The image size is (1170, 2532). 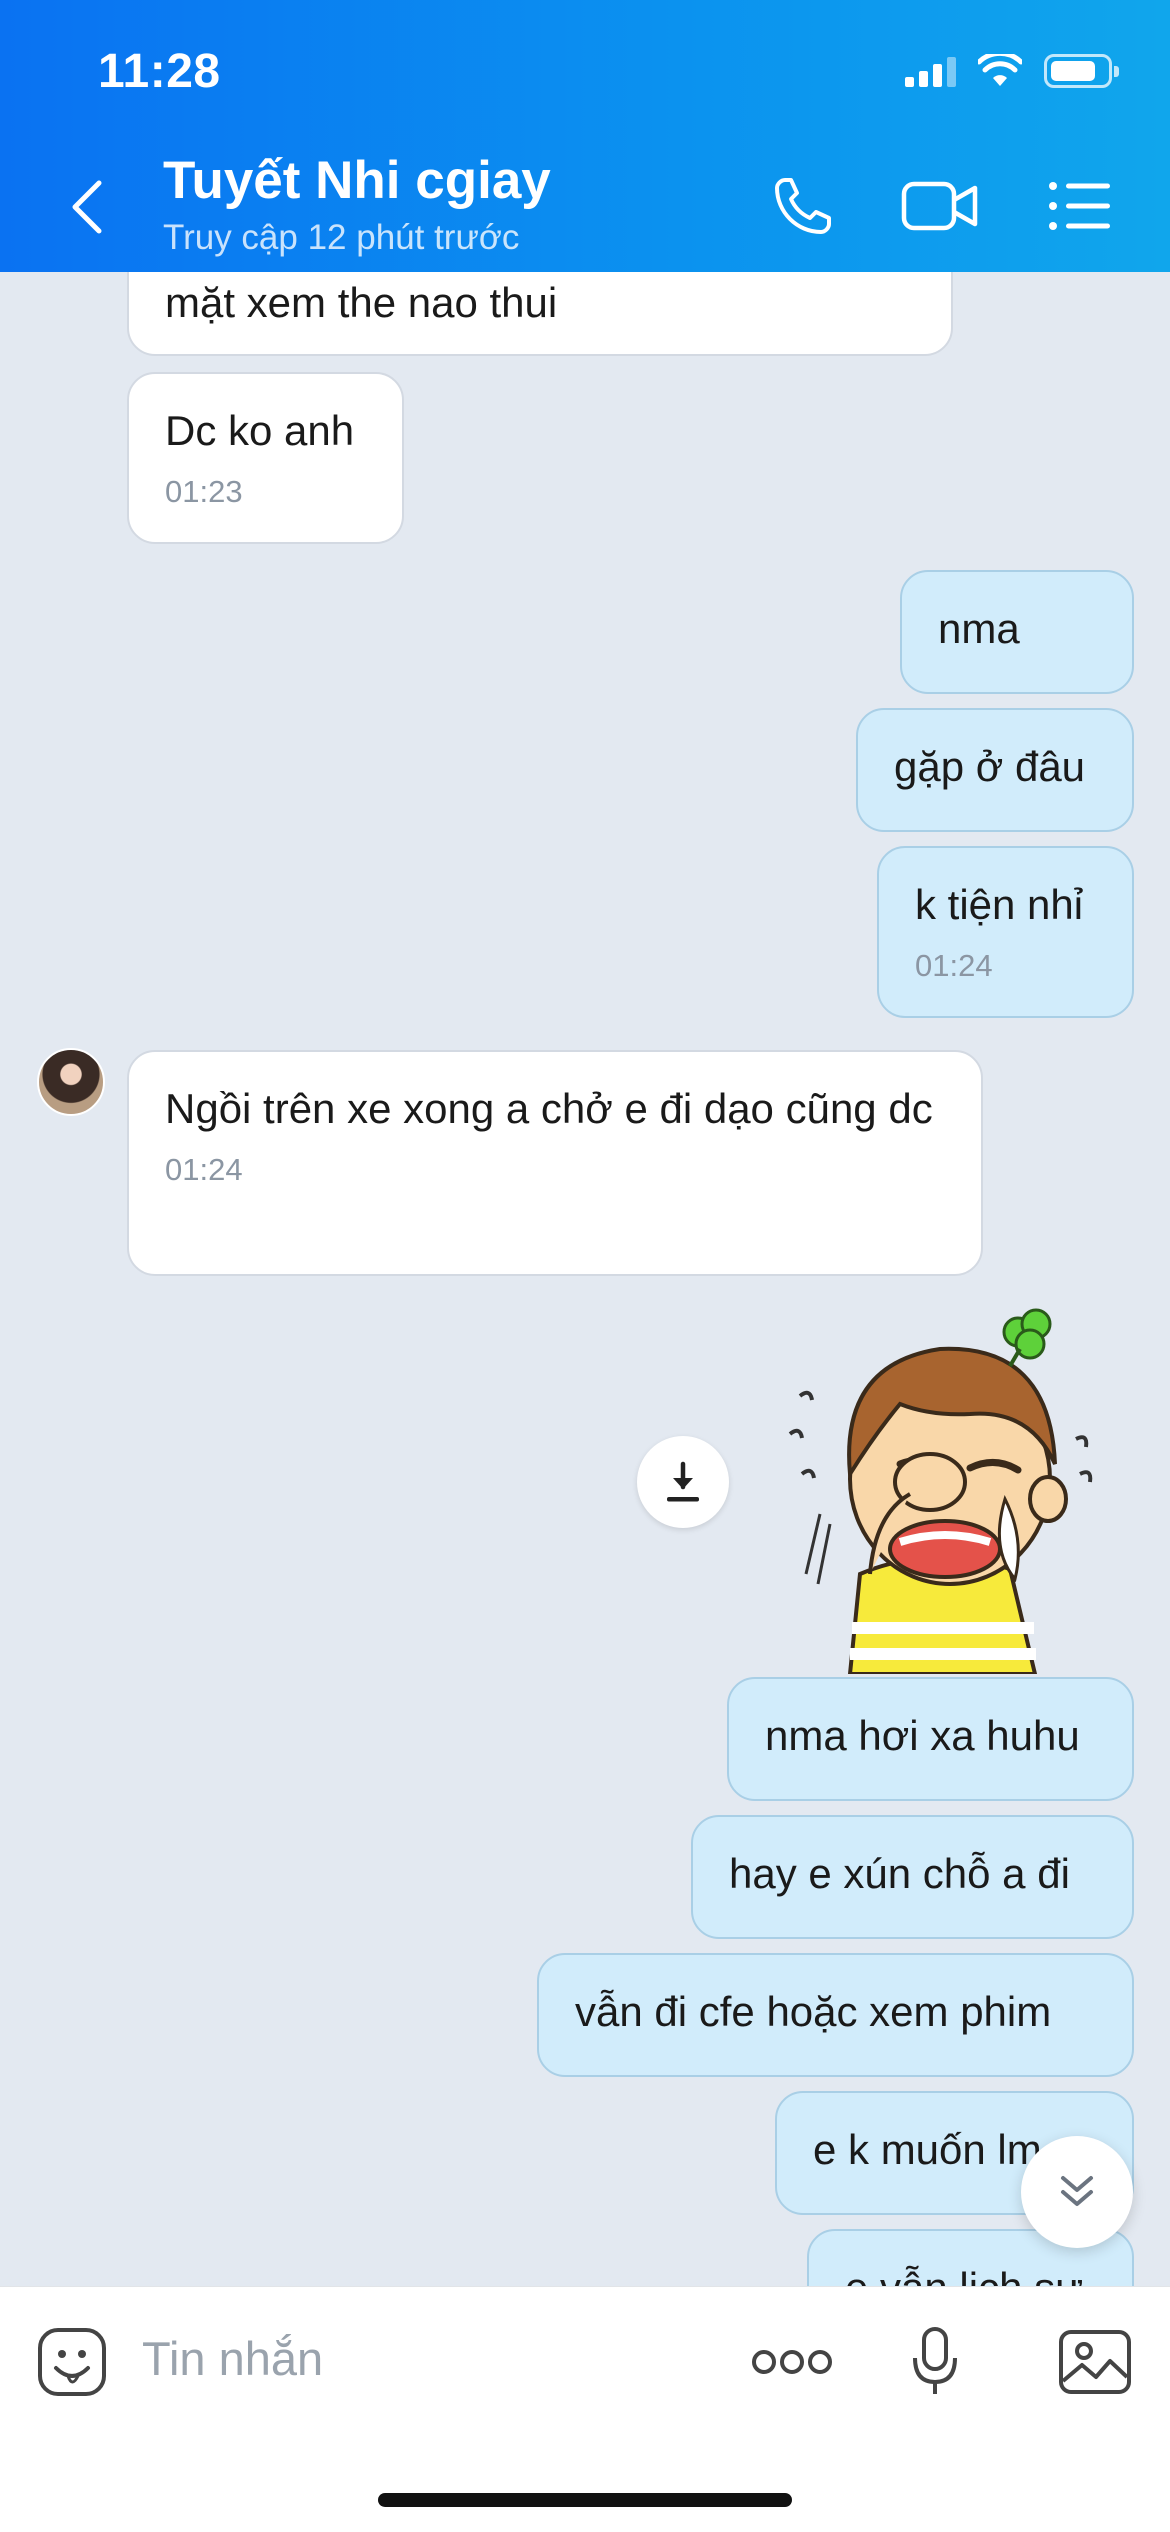 I want to click on scroll-to-bottom-button, so click(x=1077, y=2192).